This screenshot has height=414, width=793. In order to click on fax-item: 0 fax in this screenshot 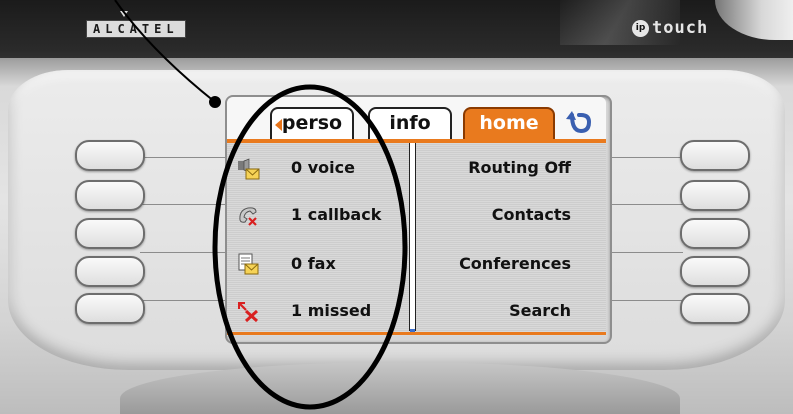, I will do `click(313, 263)`.